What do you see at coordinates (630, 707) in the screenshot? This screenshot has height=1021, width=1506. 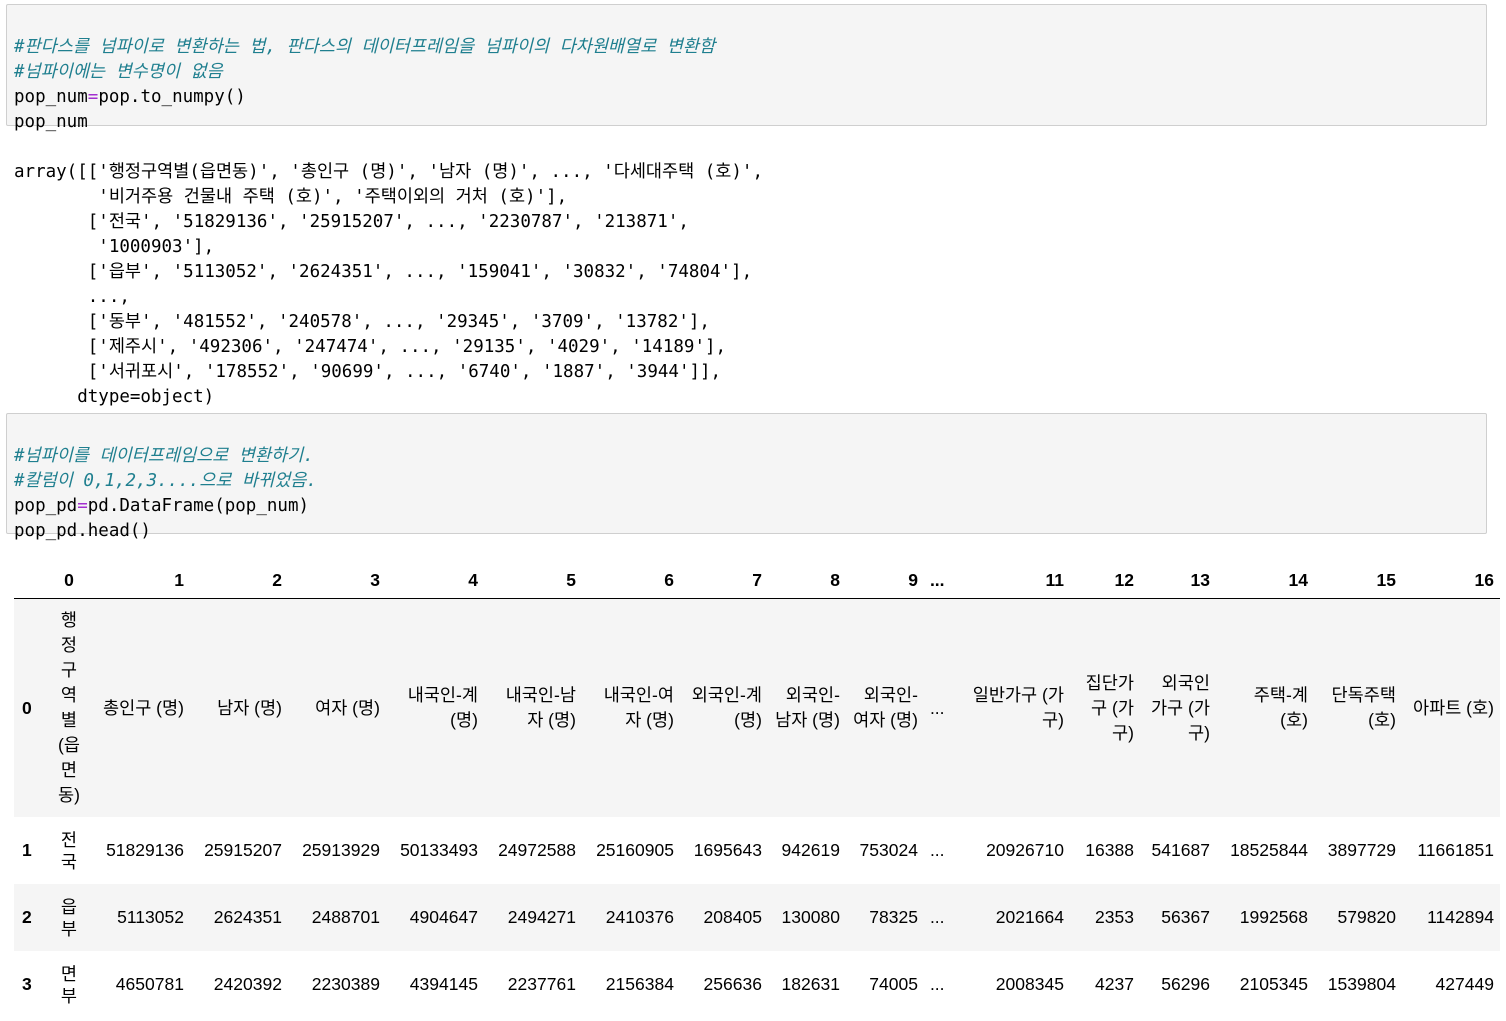 I see `table-cell: 내국인-여자 (명)` at bounding box center [630, 707].